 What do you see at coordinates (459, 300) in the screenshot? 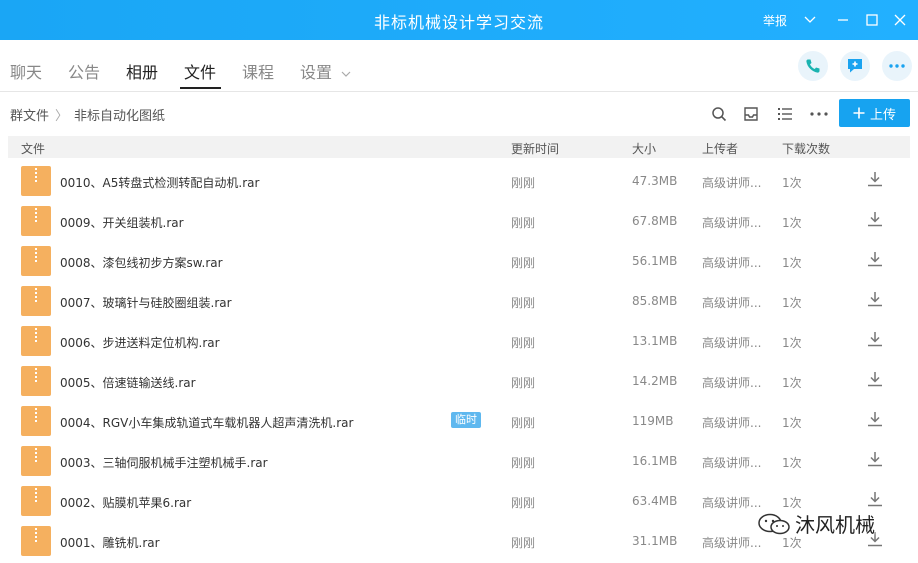
I see `table-row: 0007、玻璃针与硅胶圈组装.rar 刚刚 85.8MB 高级讲师... 1次` at bounding box center [459, 300].